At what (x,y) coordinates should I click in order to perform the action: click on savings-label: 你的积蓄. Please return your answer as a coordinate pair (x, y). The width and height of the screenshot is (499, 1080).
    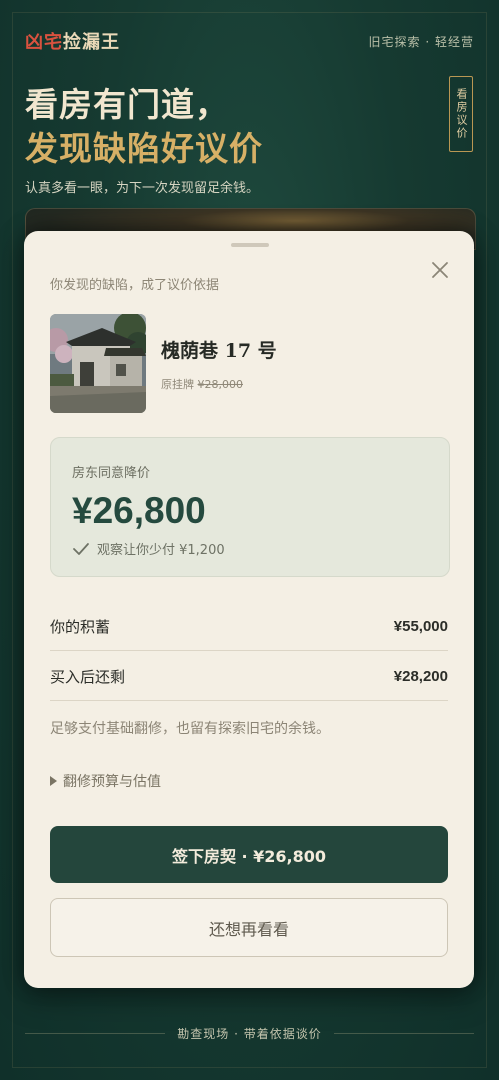
    Looking at the image, I should click on (80, 626).